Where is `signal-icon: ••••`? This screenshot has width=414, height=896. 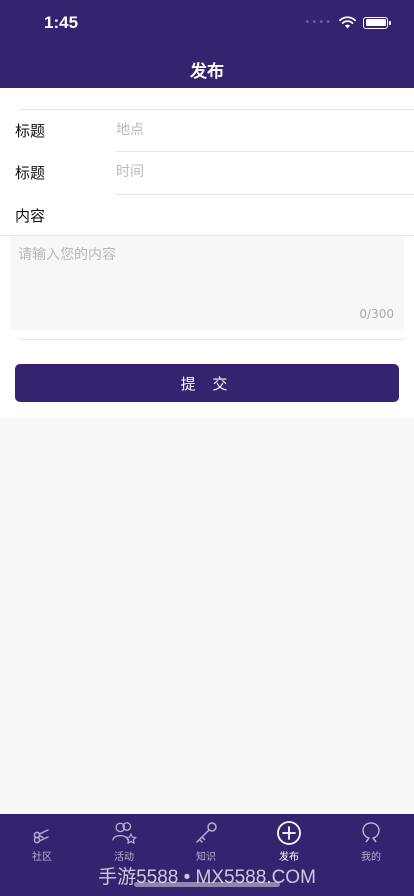 signal-icon: •••• is located at coordinates (318, 22).